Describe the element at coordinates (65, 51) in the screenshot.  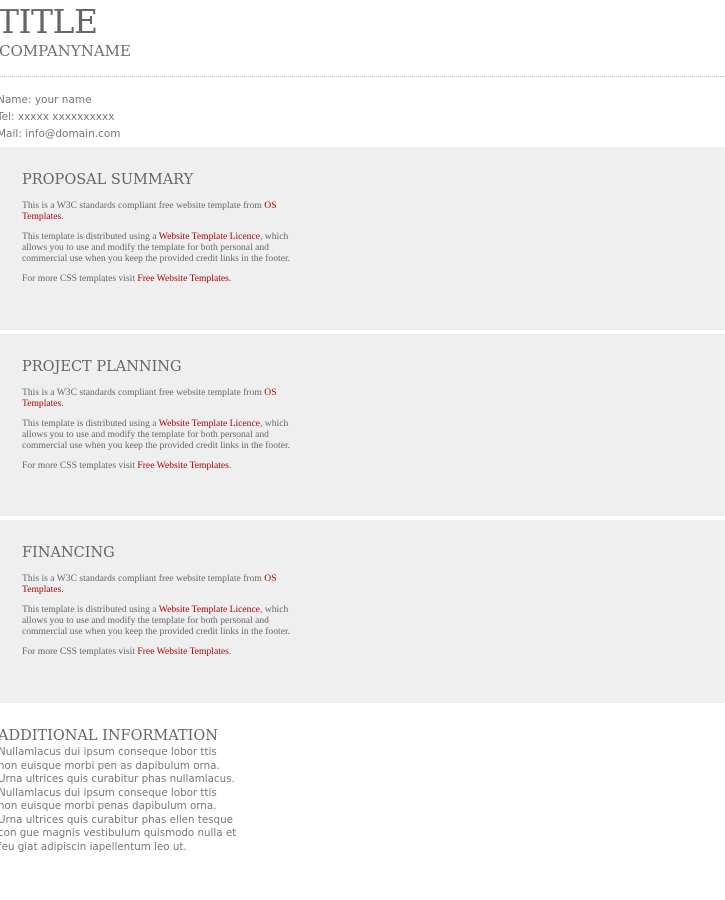
I see `company-name: COMPANYNAME` at that location.